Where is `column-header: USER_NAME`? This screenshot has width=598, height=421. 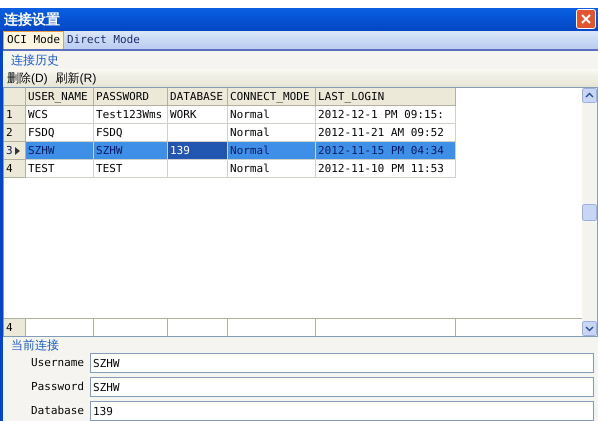
column-header: USER_NAME is located at coordinates (60, 97).